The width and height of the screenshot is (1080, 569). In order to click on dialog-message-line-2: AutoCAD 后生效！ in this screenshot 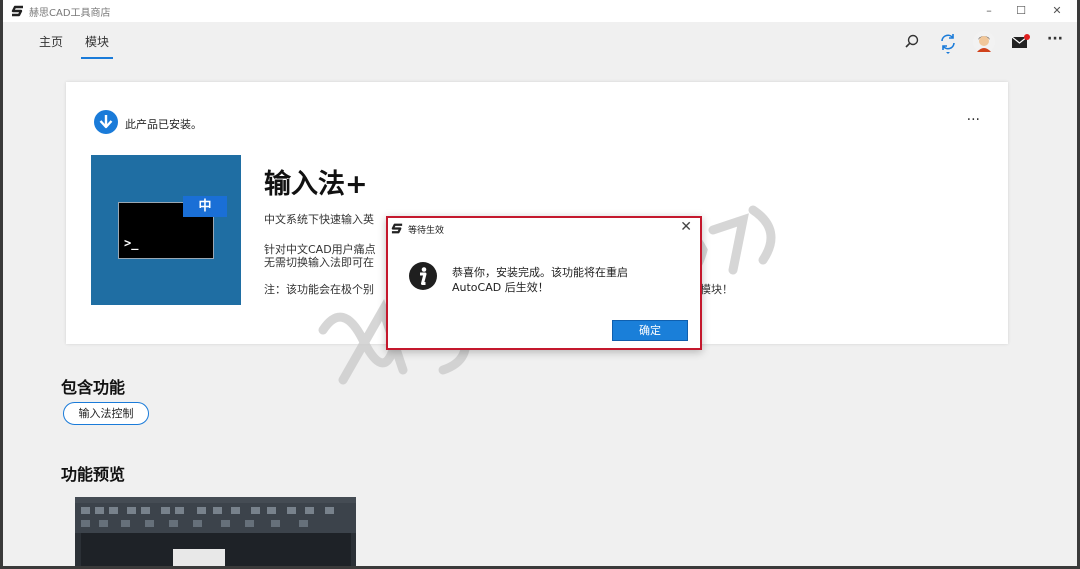, I will do `click(500, 287)`.